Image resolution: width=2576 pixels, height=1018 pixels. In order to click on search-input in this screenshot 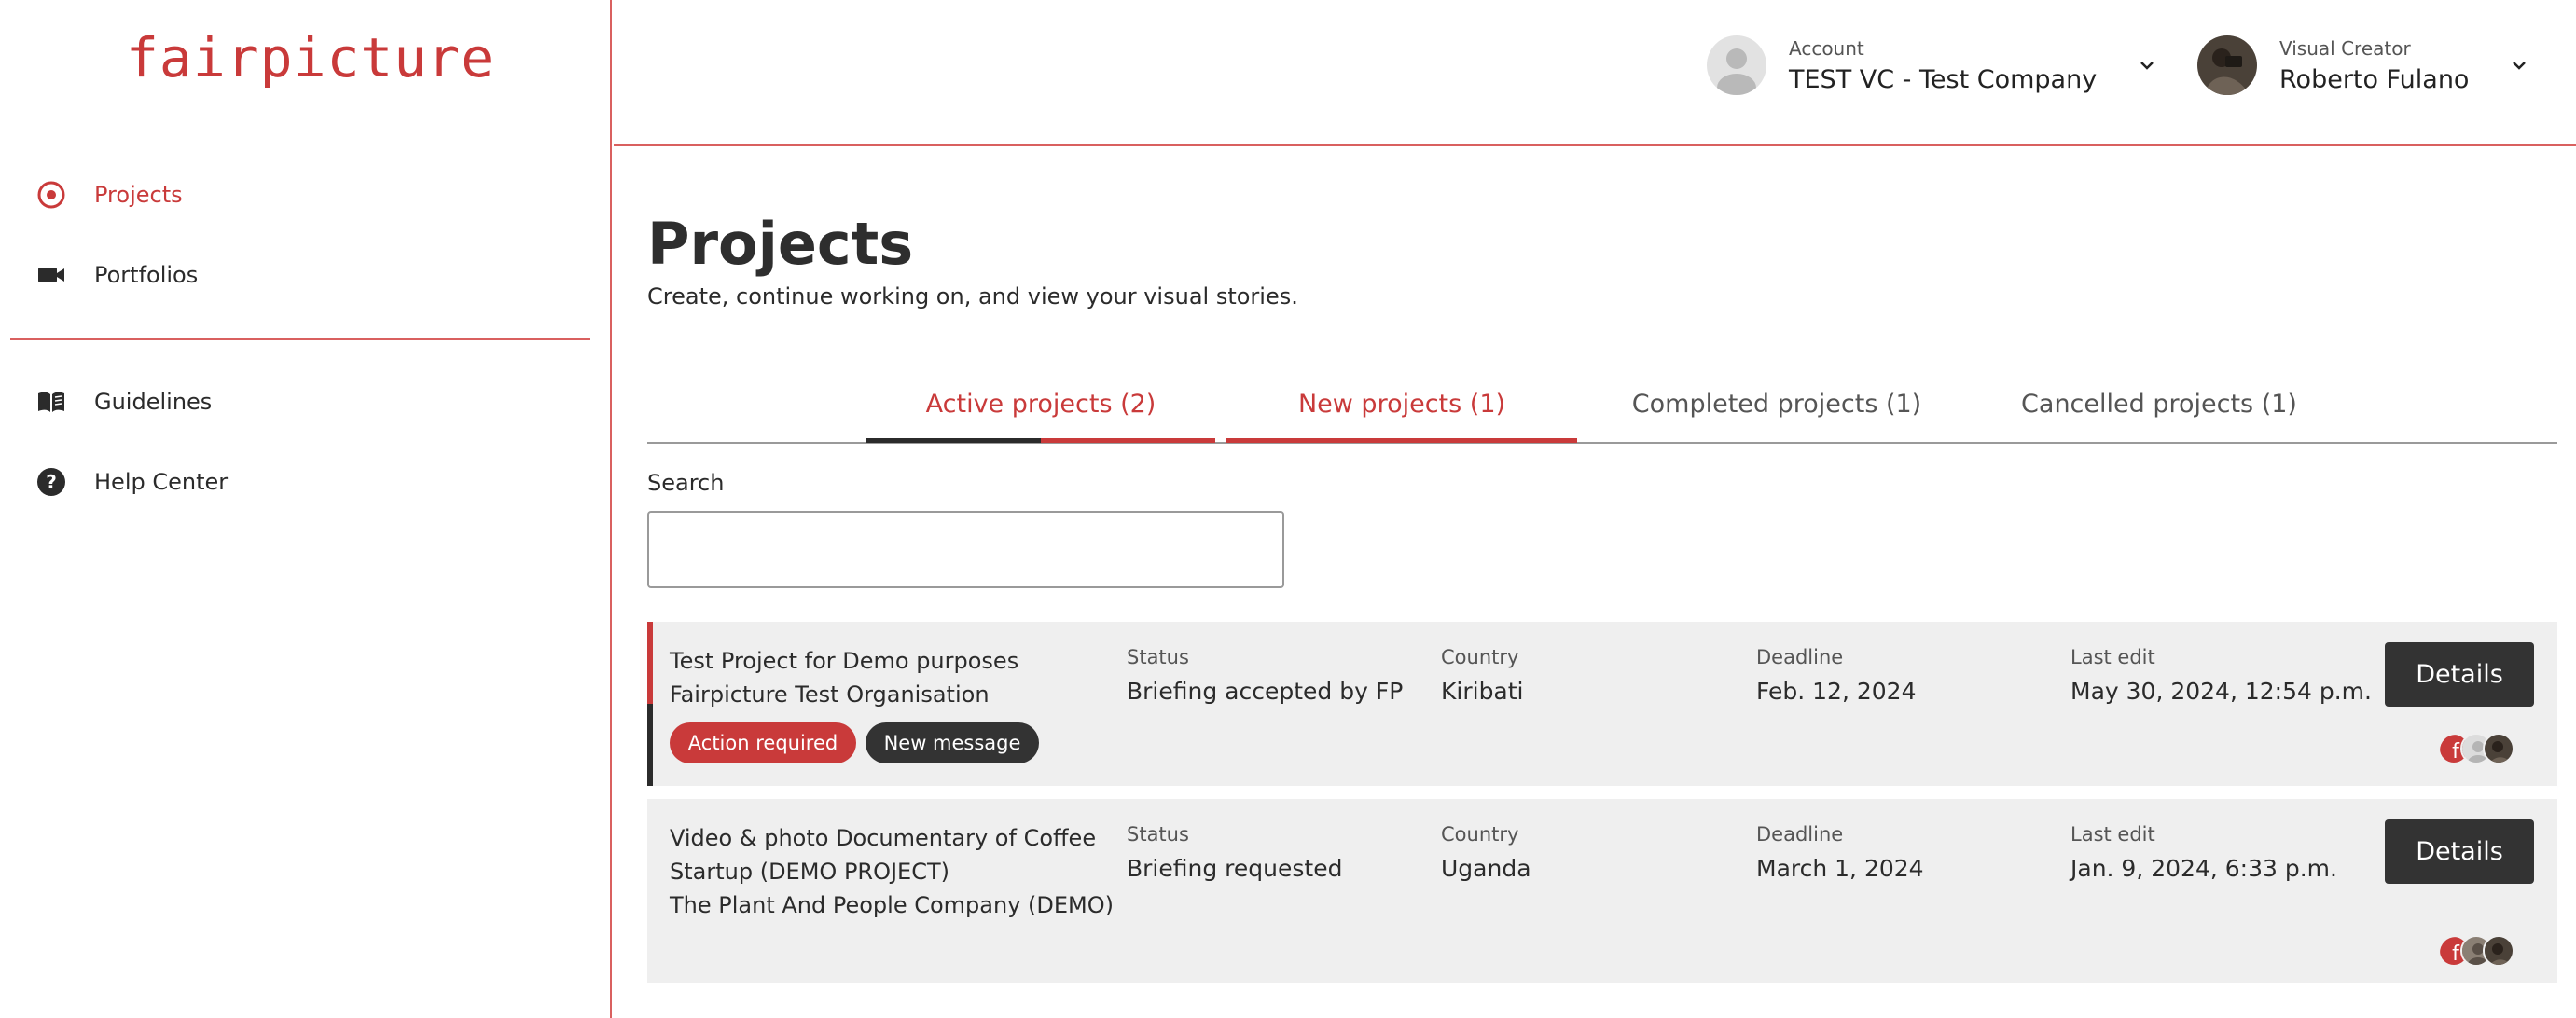, I will do `click(965, 549)`.